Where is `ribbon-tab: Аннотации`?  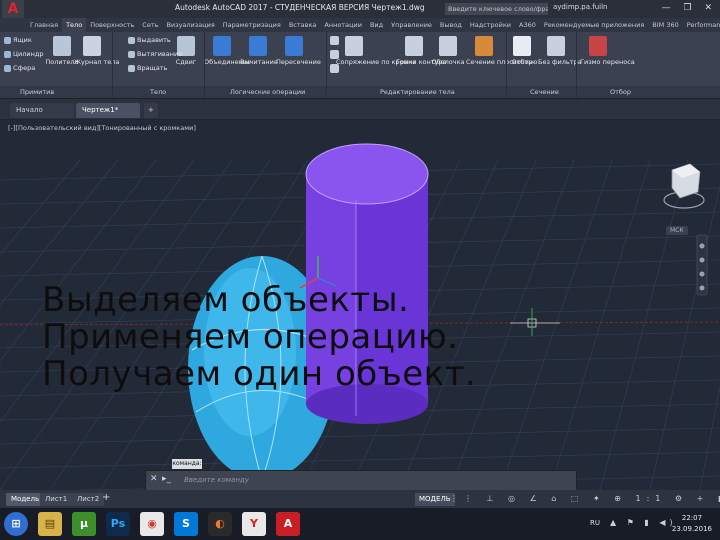
ribbon-tab: Аннотации is located at coordinates (343, 25).